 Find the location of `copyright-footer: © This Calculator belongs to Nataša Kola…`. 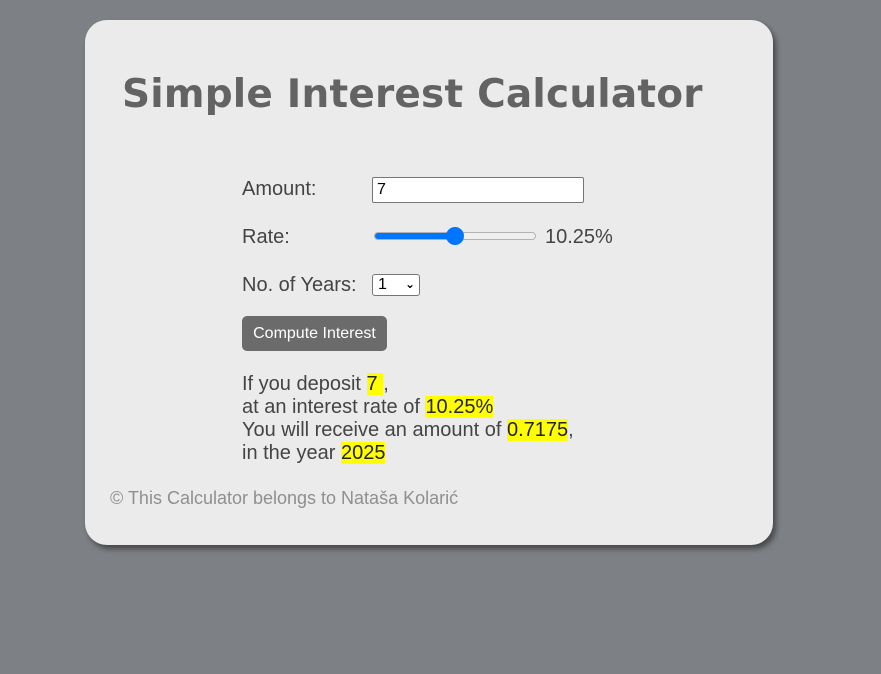

copyright-footer: © This Calculator belongs to Nataša Kola… is located at coordinates (284, 498).